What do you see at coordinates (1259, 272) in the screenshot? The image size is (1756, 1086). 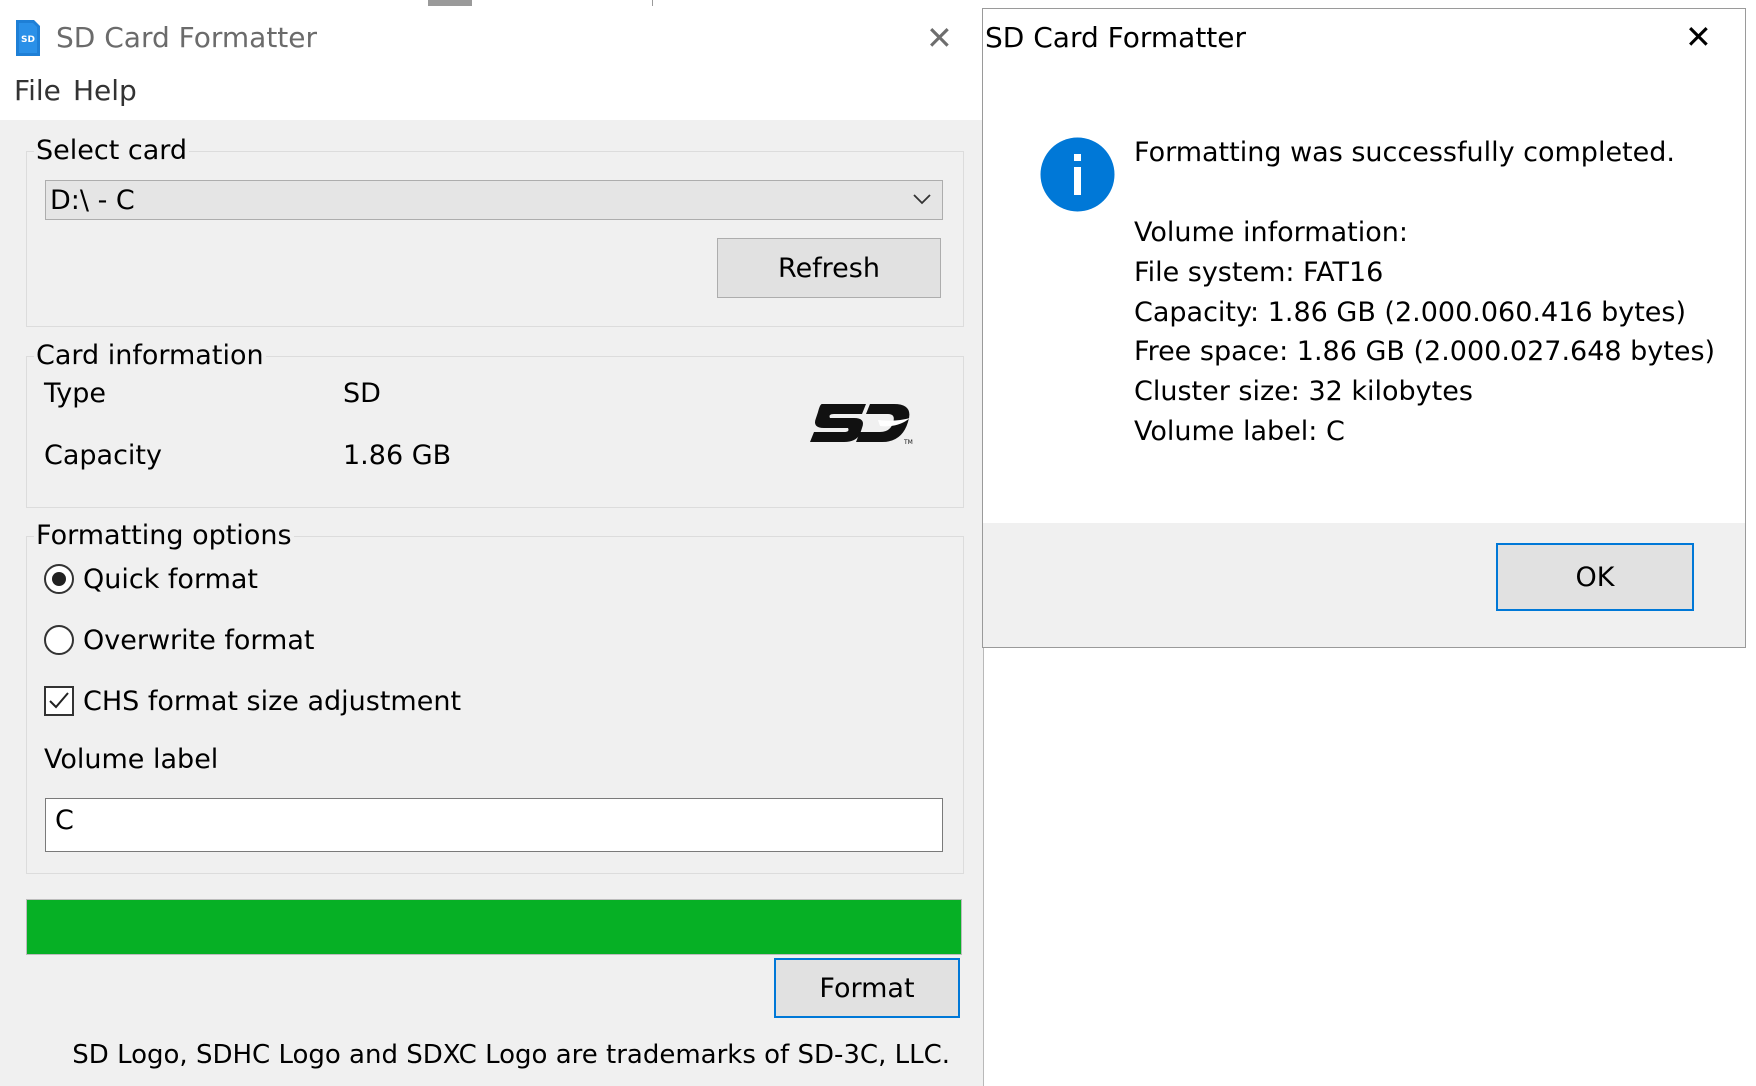 I see `file-system-line: File system: FAT16` at bounding box center [1259, 272].